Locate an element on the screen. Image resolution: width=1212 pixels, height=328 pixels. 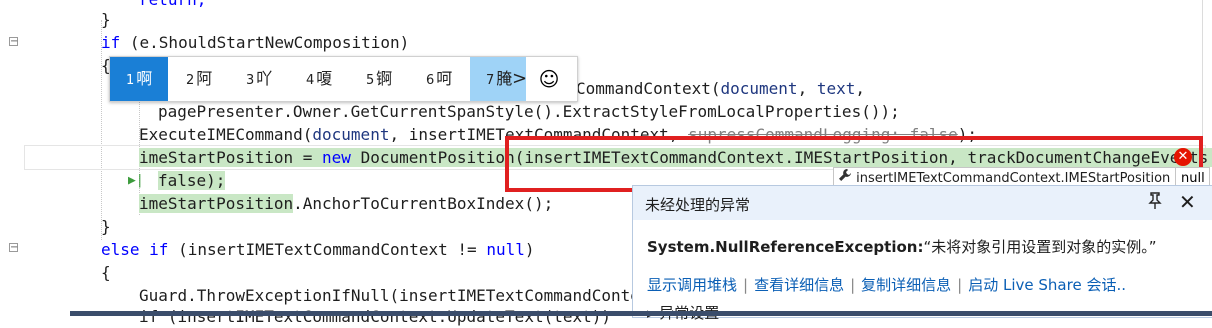
candidate-number: 6 is located at coordinates (430, 80).